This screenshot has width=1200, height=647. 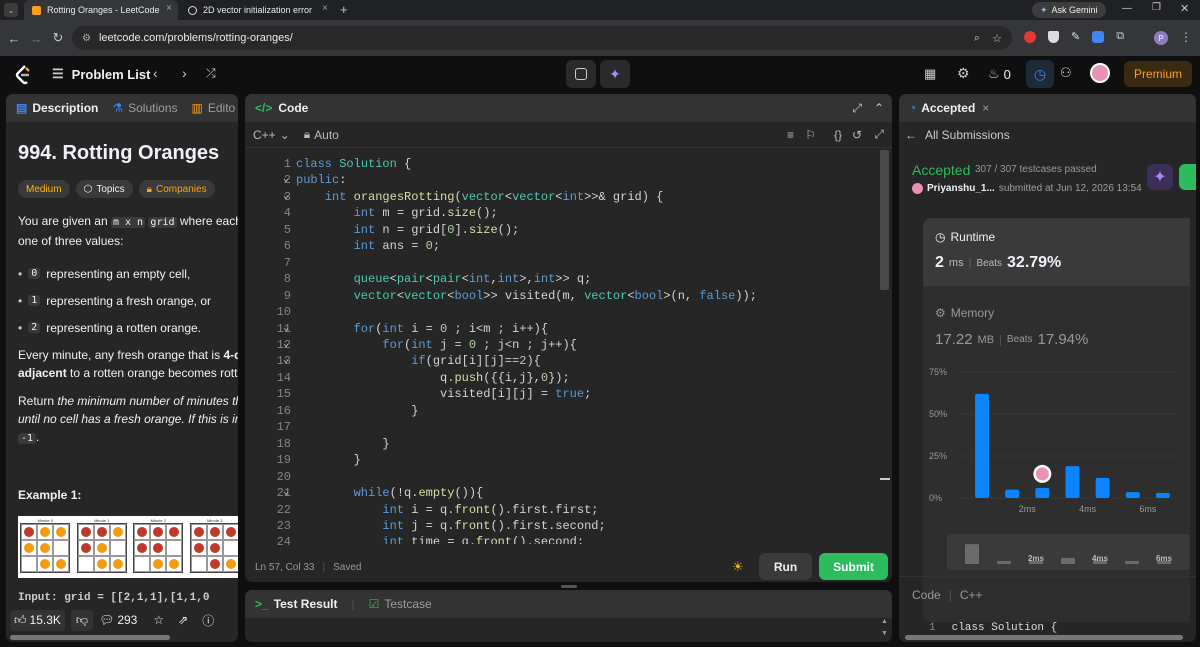 I want to click on leetcode-logo, so click(x=23, y=75).